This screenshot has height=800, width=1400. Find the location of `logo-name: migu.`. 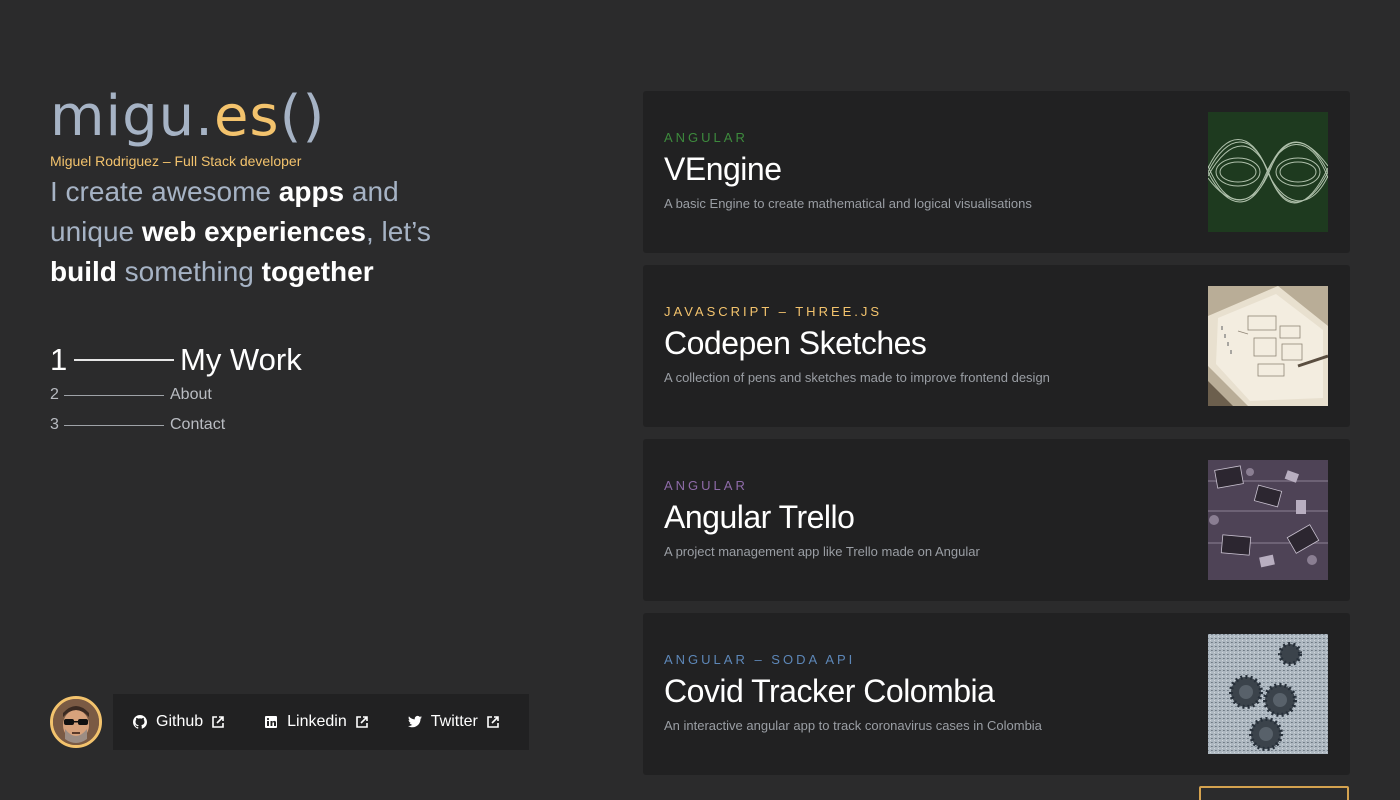

logo-name: migu. is located at coordinates (132, 116).